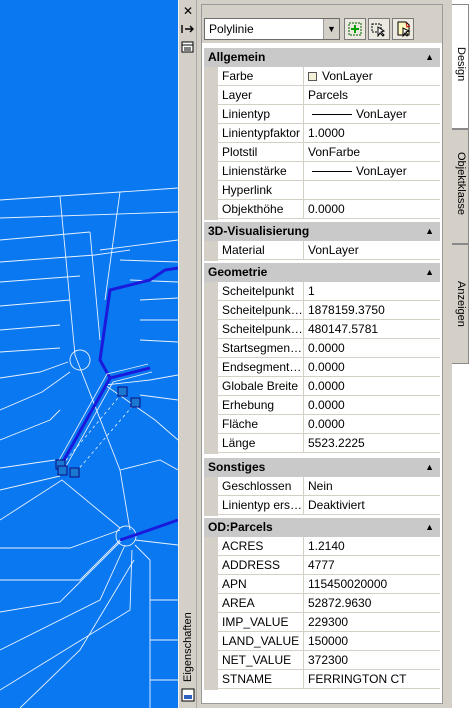 The height and width of the screenshot is (708, 469). Describe the element at coordinates (372, 584) in the screenshot. I see `property-value: 115450020000` at that location.